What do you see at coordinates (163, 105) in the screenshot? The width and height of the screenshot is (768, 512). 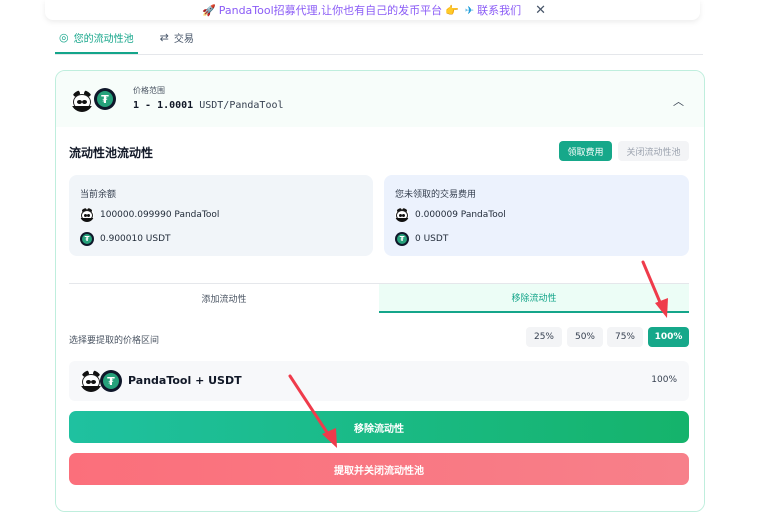 I see `range-value: 1 - 1.0001` at bounding box center [163, 105].